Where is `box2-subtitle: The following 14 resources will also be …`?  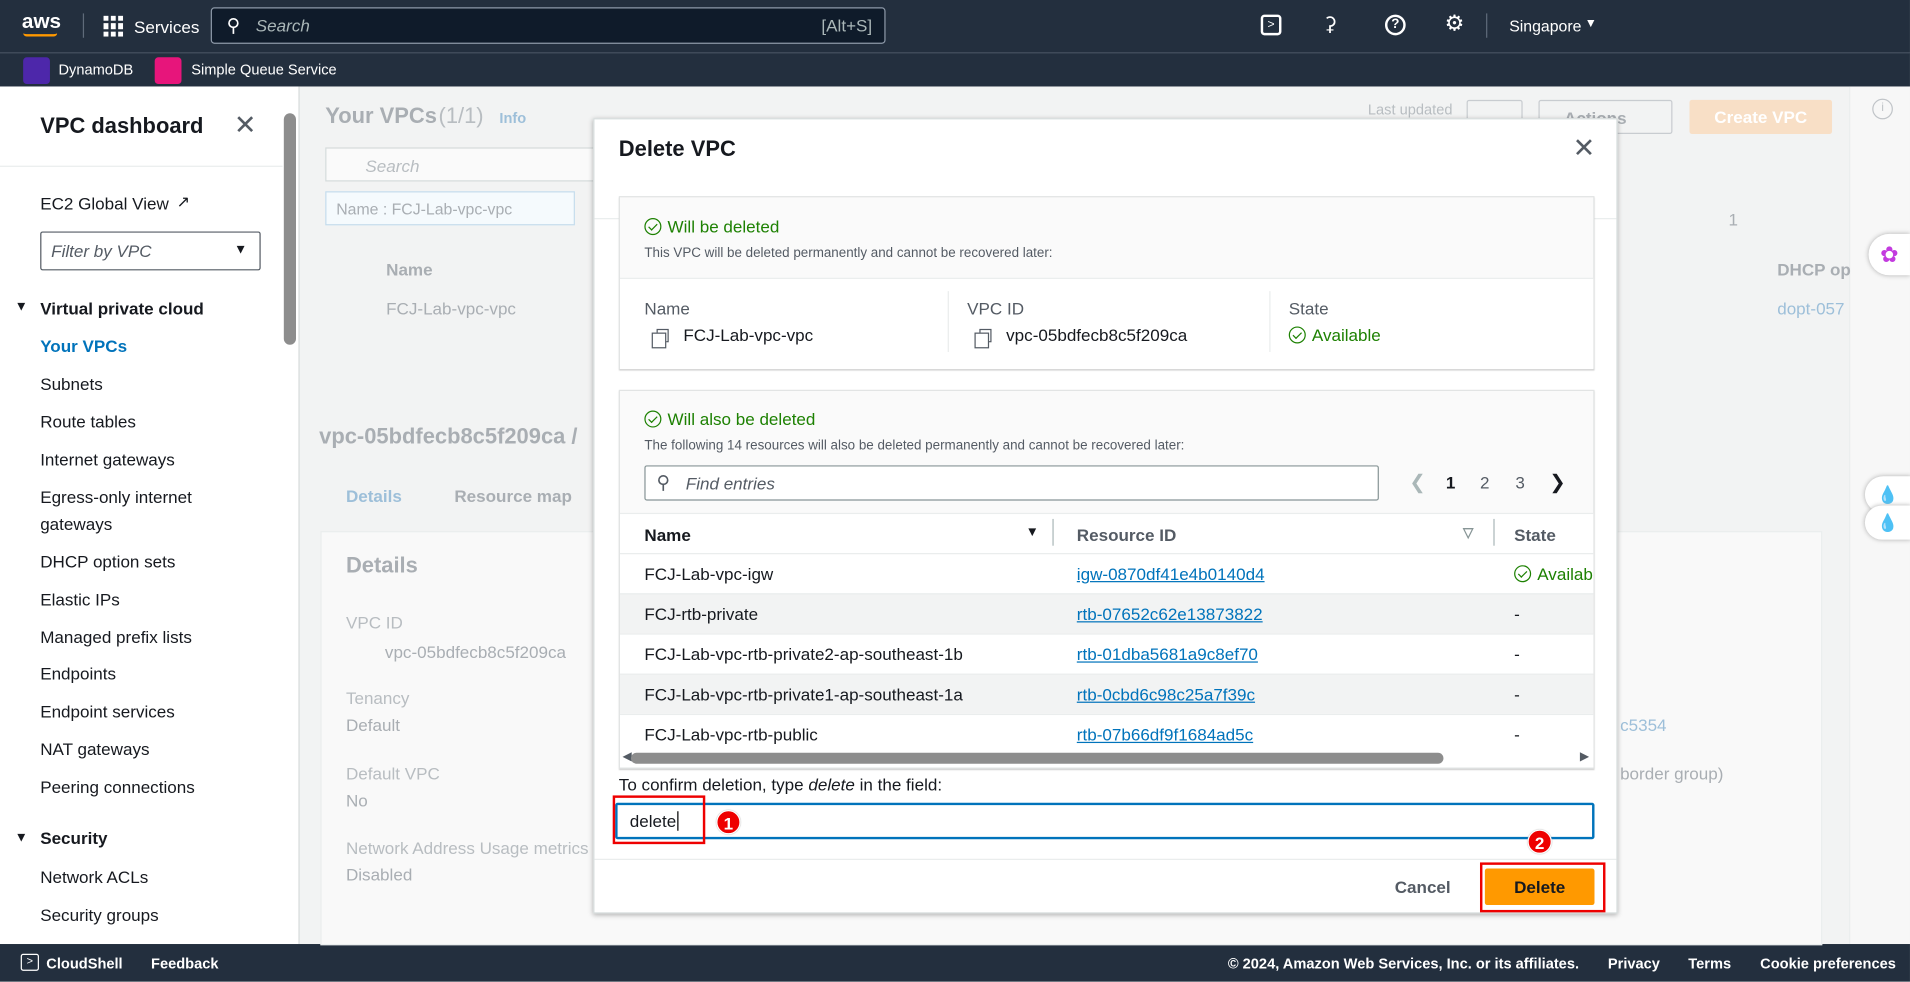
box2-subtitle: The following 14 resources will also be … is located at coordinates (914, 446).